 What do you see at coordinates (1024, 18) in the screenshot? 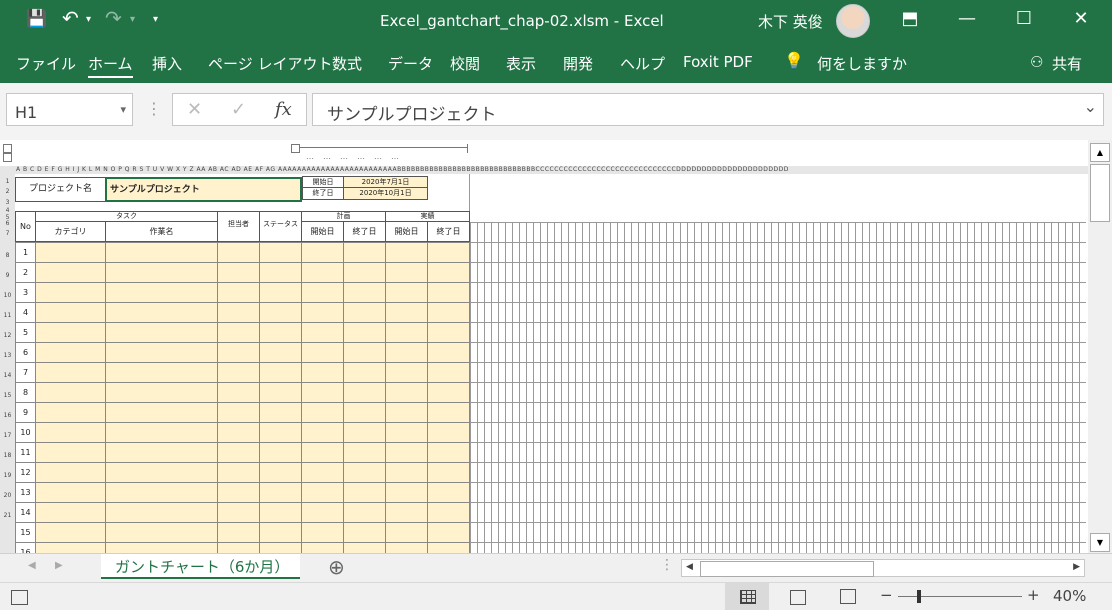
I see `maximize-button: ☐` at bounding box center [1024, 18].